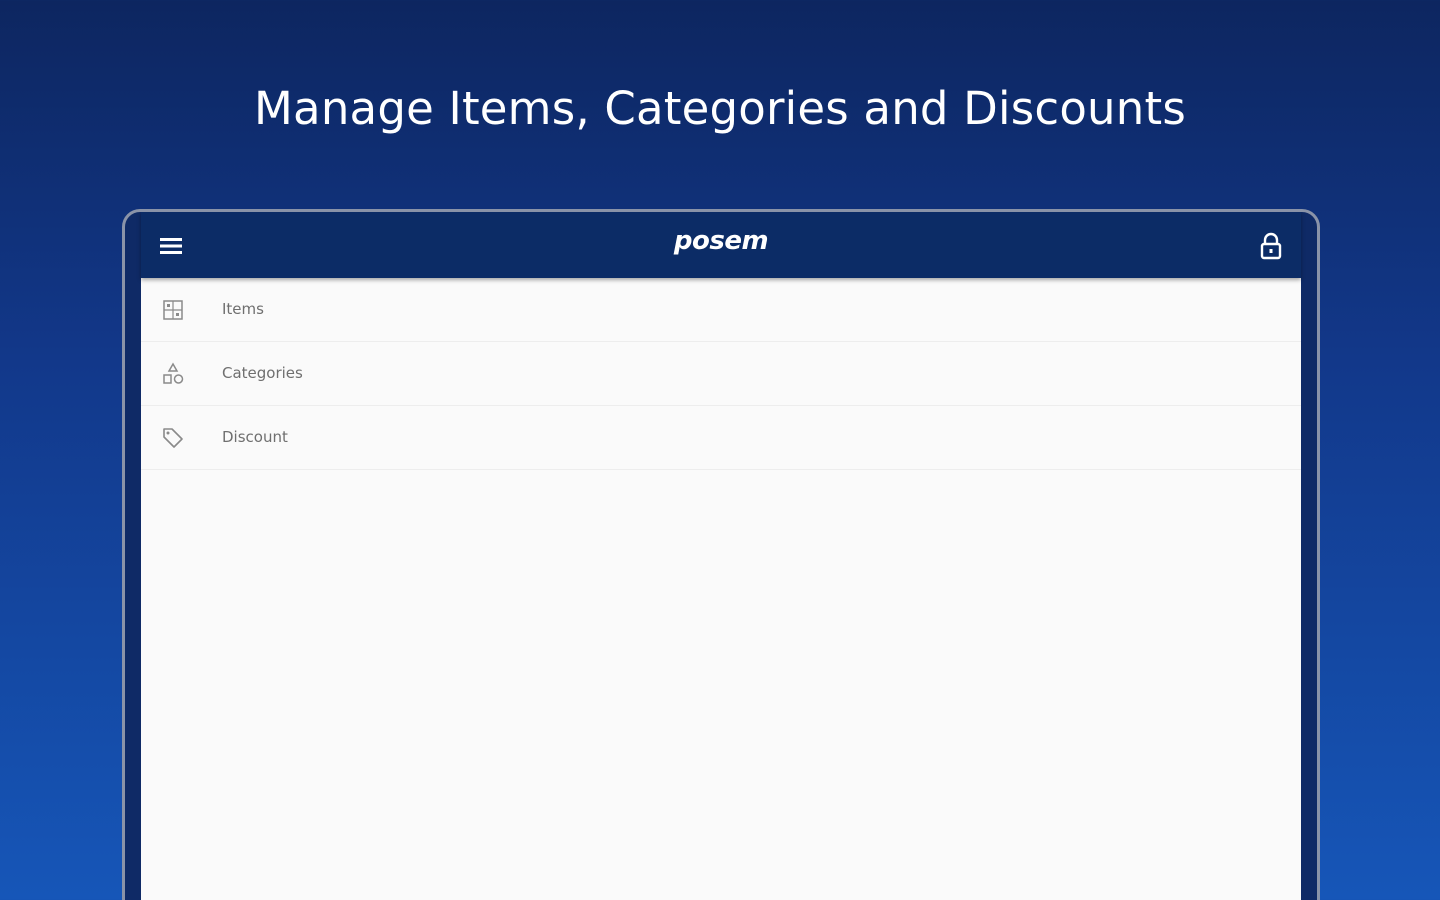 This screenshot has height=900, width=1440. Describe the element at coordinates (721, 310) in the screenshot. I see `list-item-items: Items` at that location.